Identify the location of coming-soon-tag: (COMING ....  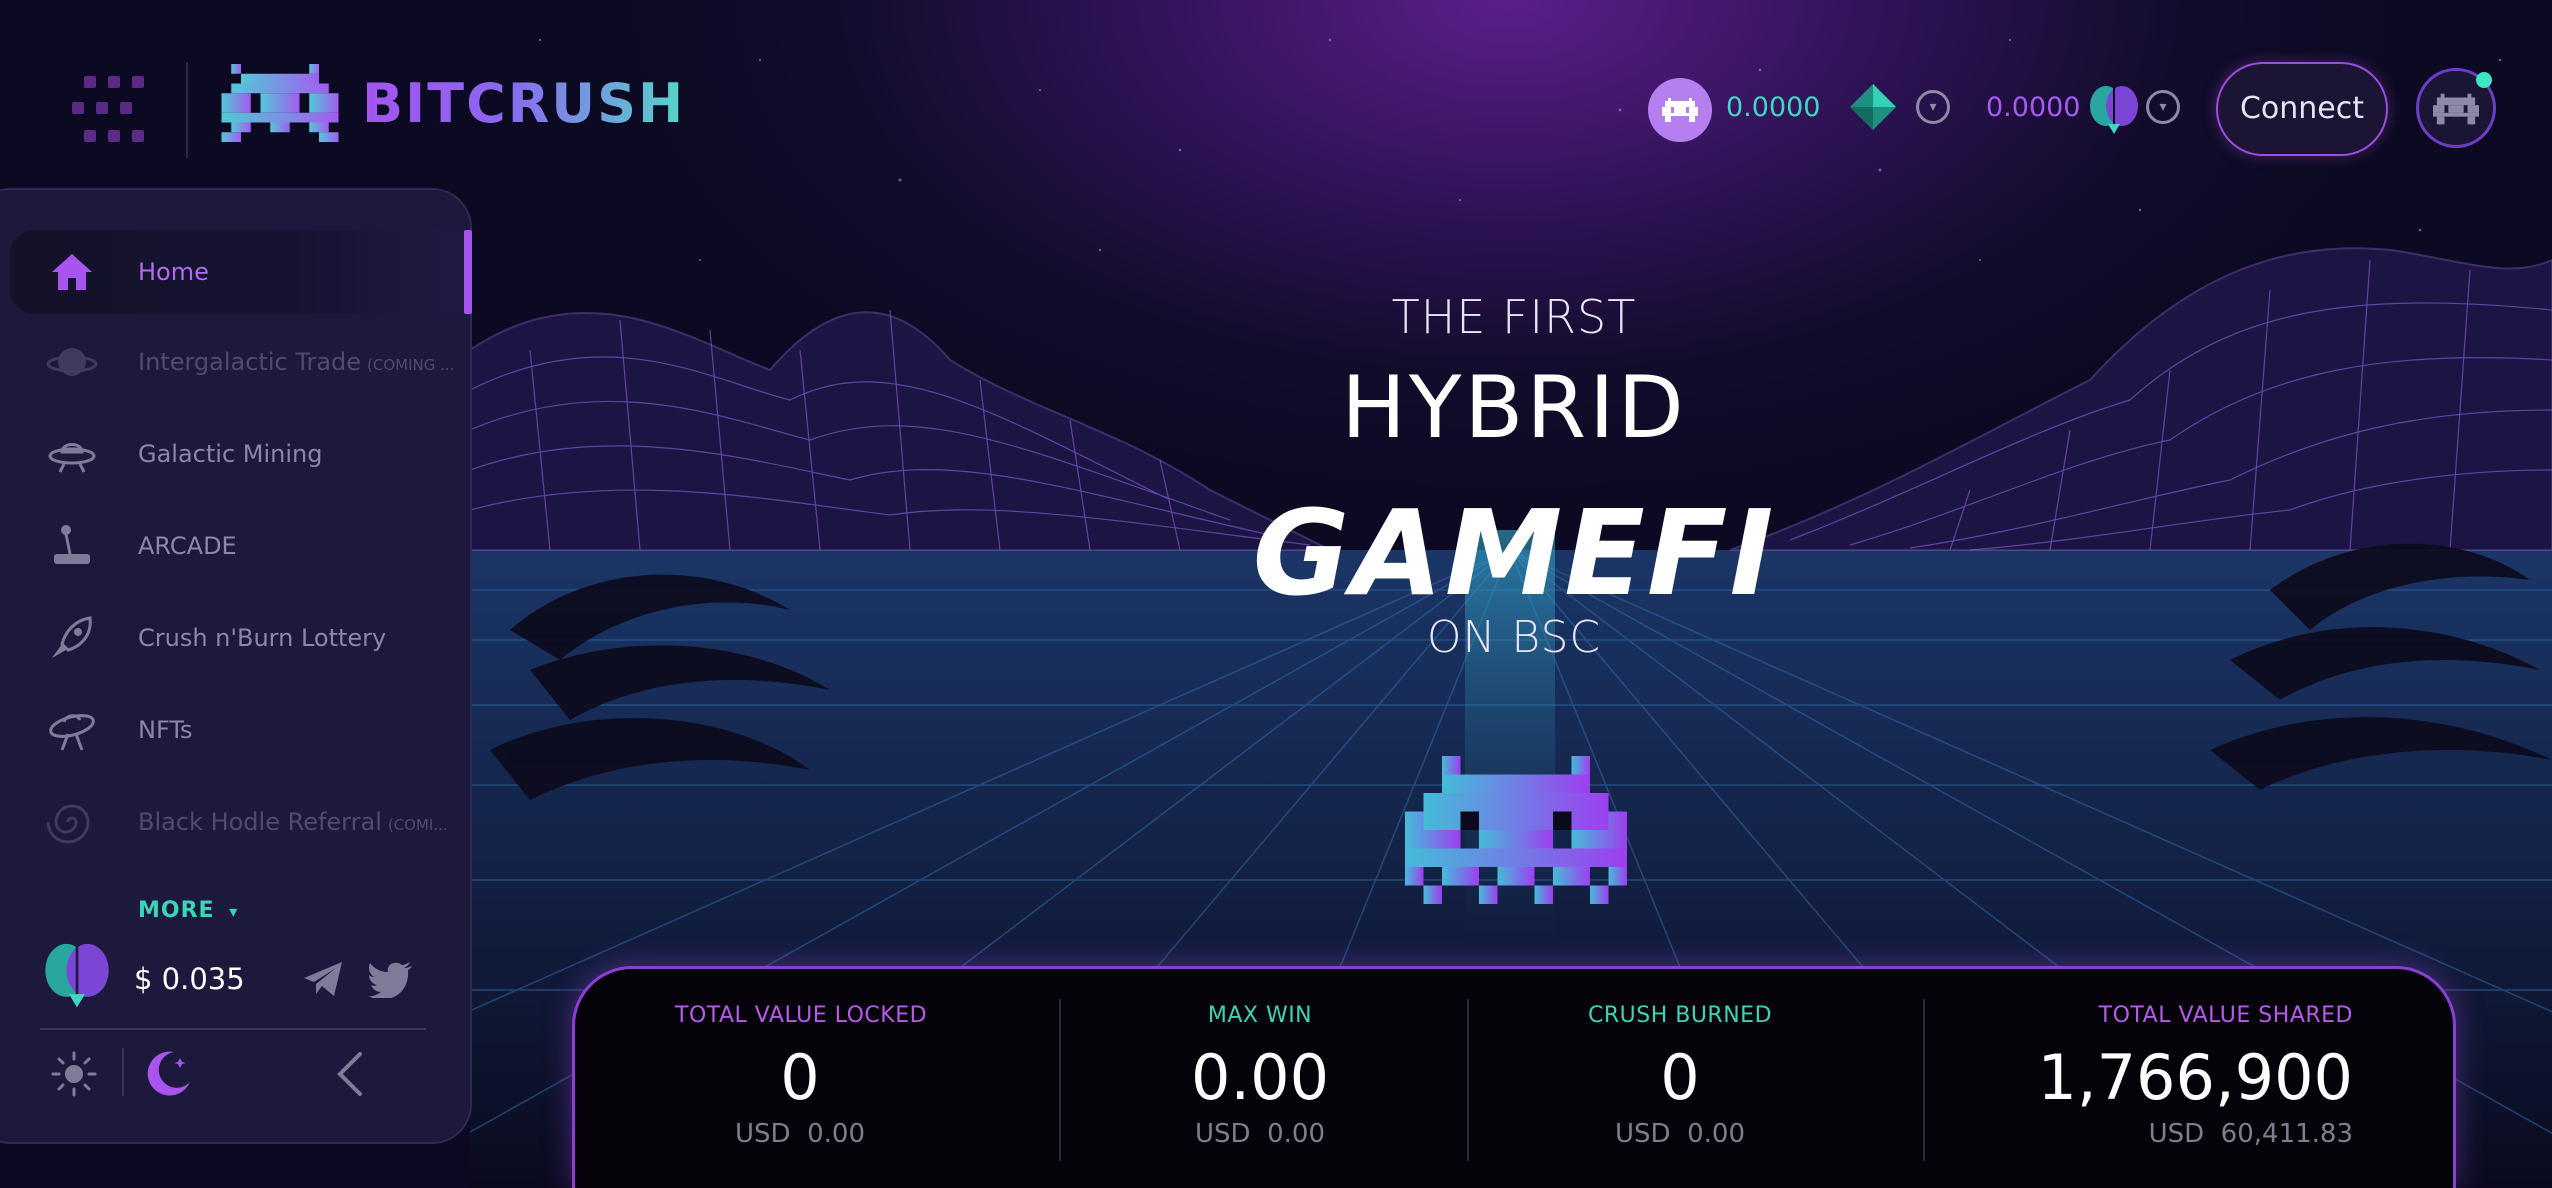
(411, 365).